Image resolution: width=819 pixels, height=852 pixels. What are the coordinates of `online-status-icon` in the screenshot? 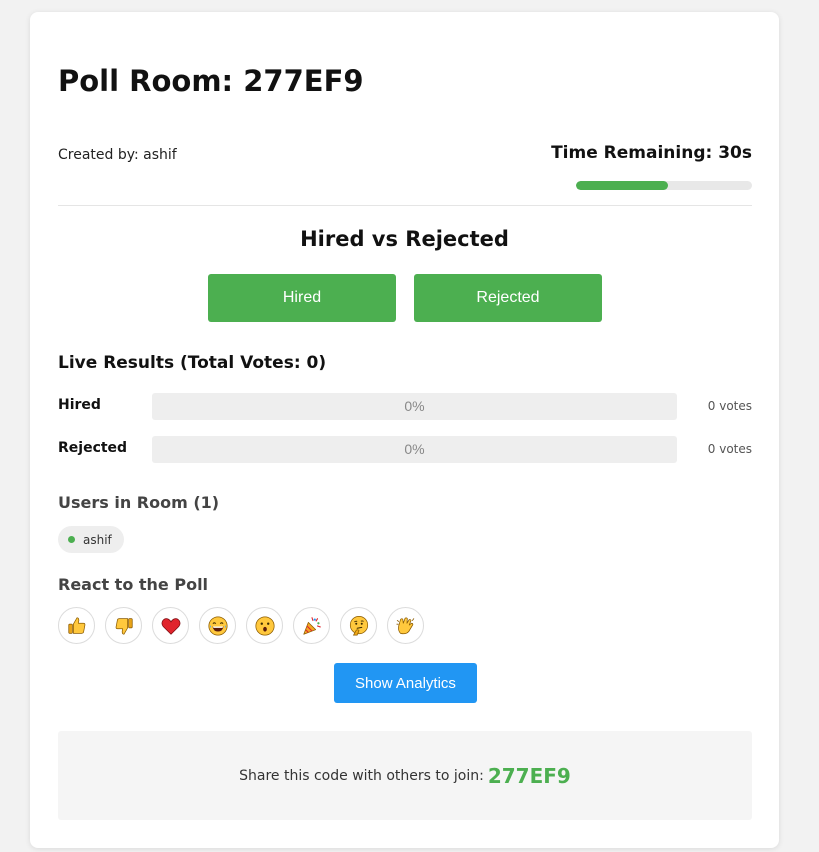 It's located at (71, 539).